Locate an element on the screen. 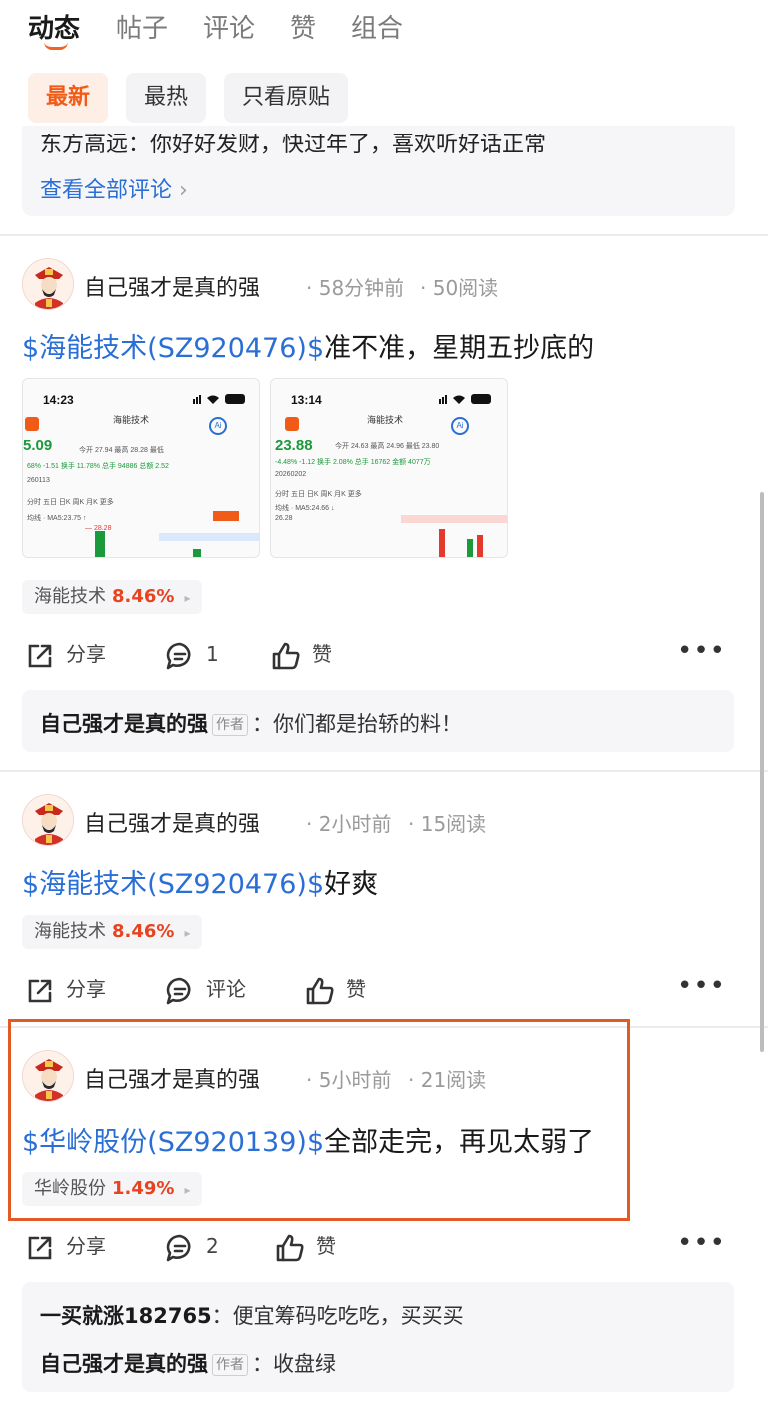  filter-latest: 最新 is located at coordinates (68, 98).